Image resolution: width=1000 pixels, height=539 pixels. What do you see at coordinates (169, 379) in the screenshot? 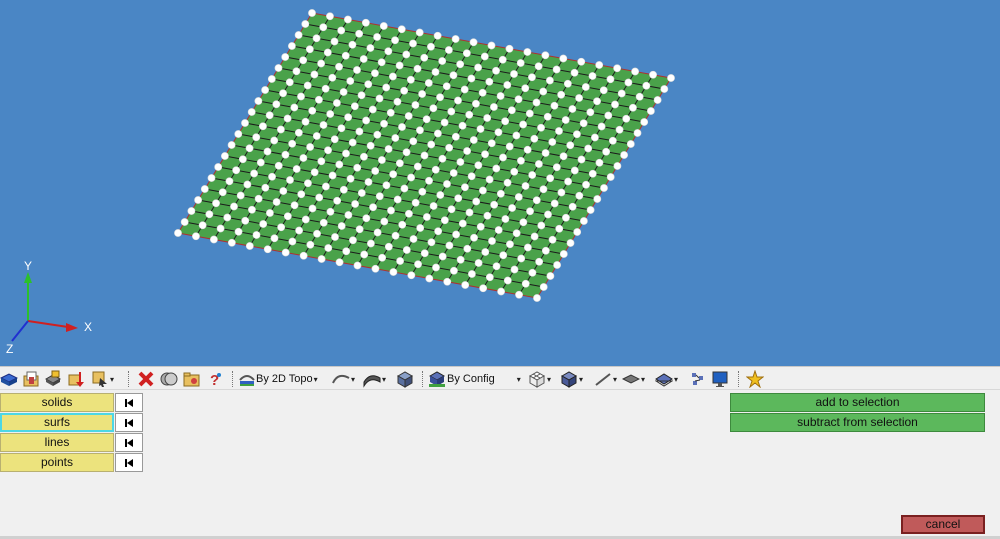
I see `surfaces-icon` at bounding box center [169, 379].